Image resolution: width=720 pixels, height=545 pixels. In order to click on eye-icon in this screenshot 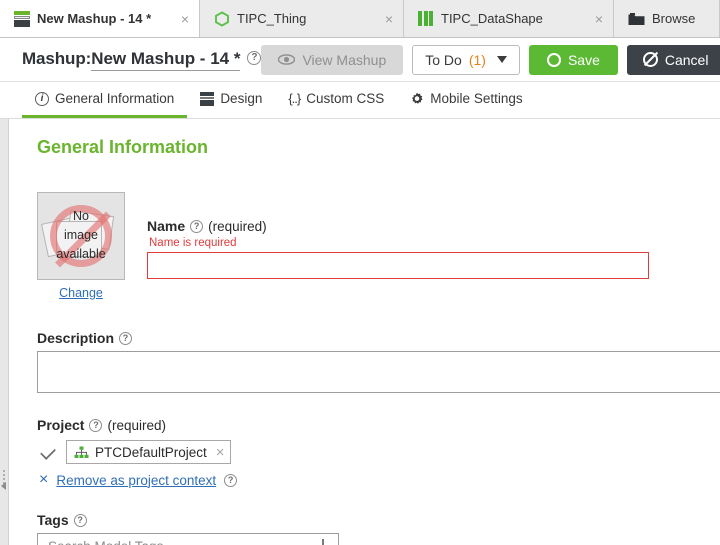, I will do `click(287, 59)`.